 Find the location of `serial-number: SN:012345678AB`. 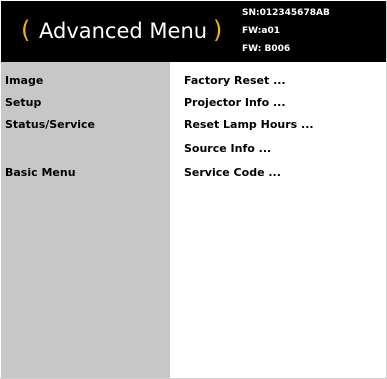

serial-number: SN:012345678AB is located at coordinates (286, 13).